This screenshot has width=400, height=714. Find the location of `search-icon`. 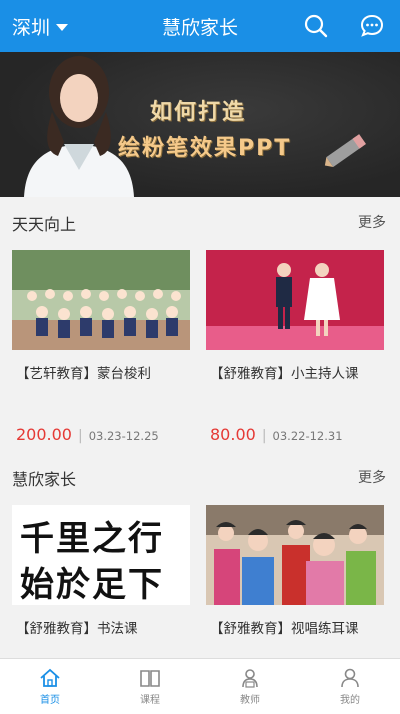

search-icon is located at coordinates (316, 26).